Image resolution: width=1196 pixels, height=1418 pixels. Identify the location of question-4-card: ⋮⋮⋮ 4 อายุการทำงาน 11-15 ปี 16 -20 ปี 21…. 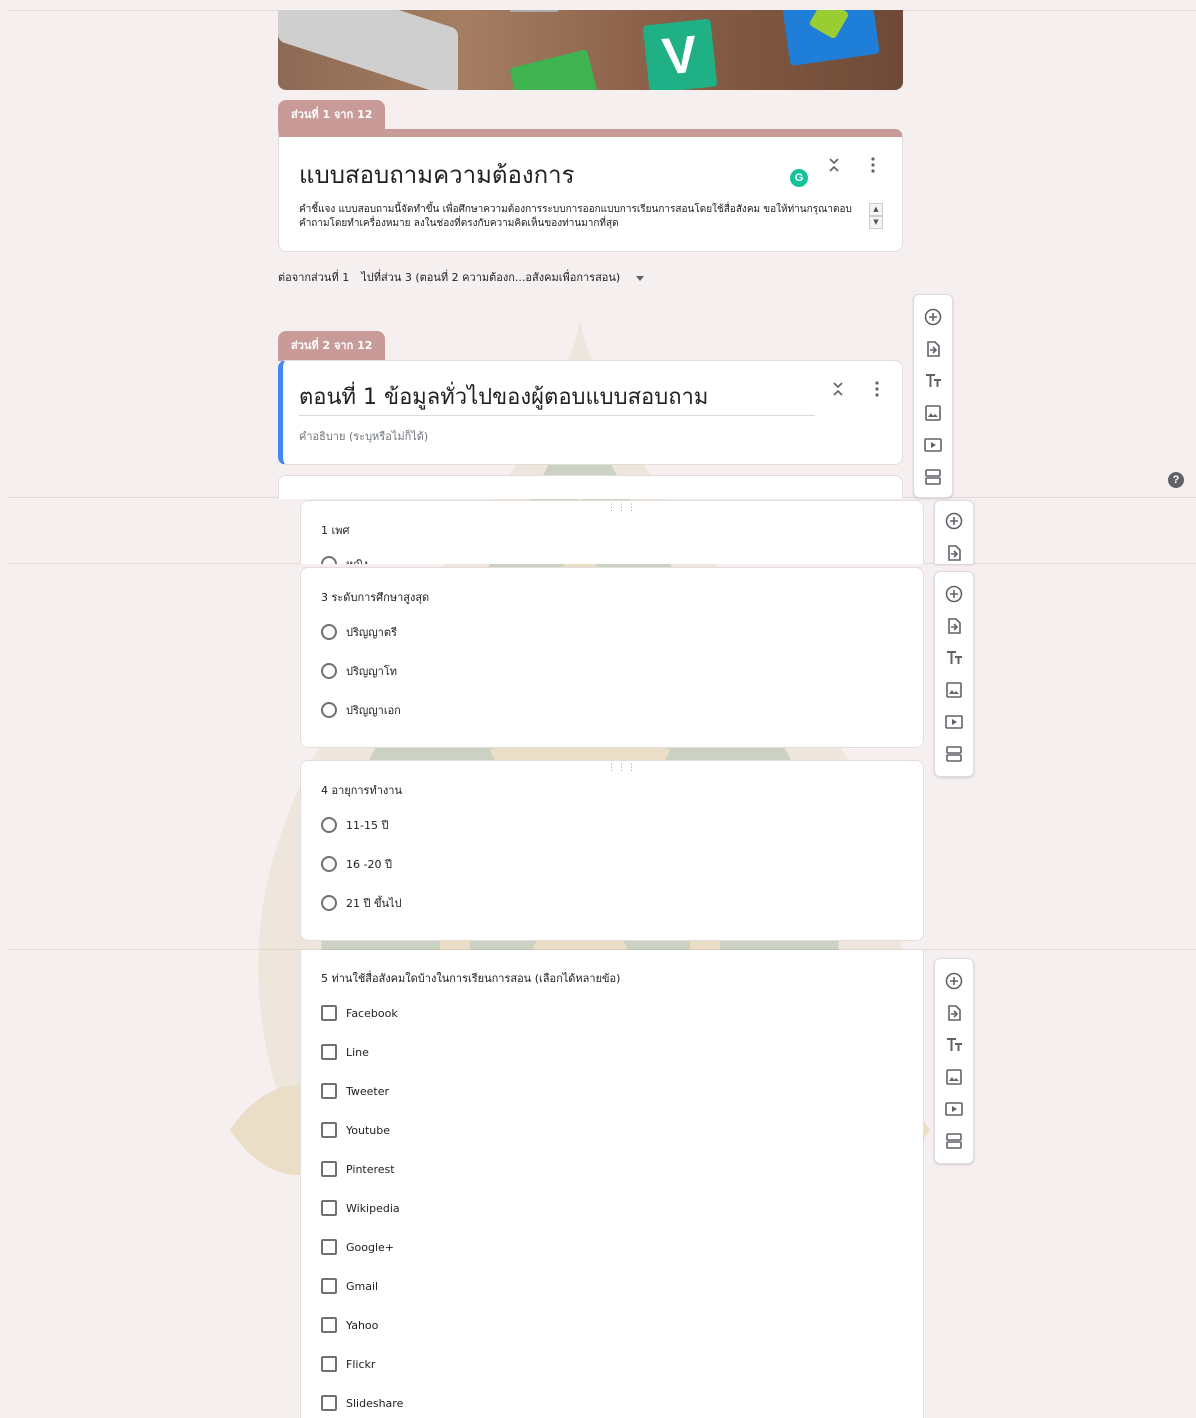
(612, 850).